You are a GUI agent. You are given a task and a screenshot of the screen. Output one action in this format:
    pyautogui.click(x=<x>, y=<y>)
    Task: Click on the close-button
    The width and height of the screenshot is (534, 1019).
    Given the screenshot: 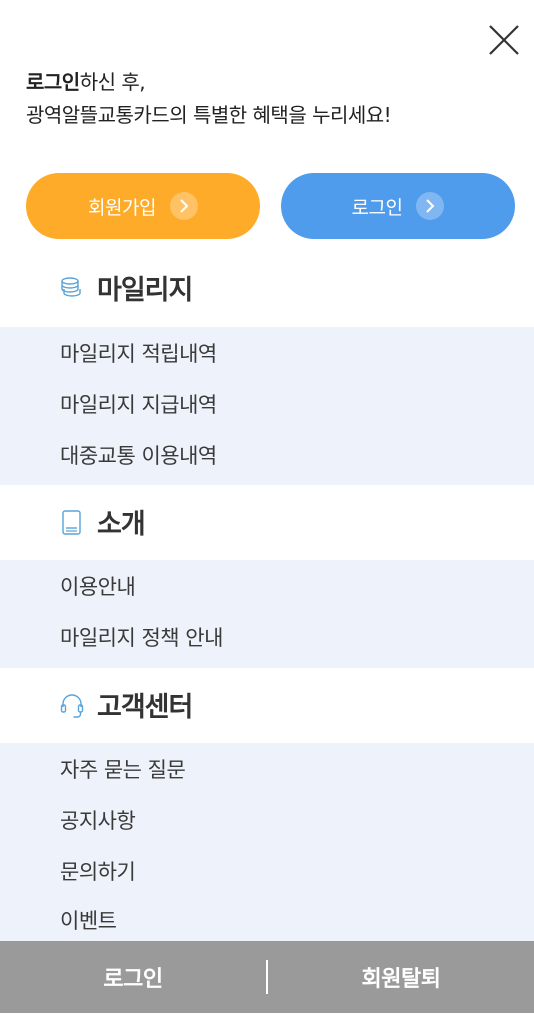 What is the action you would take?
    pyautogui.click(x=504, y=40)
    